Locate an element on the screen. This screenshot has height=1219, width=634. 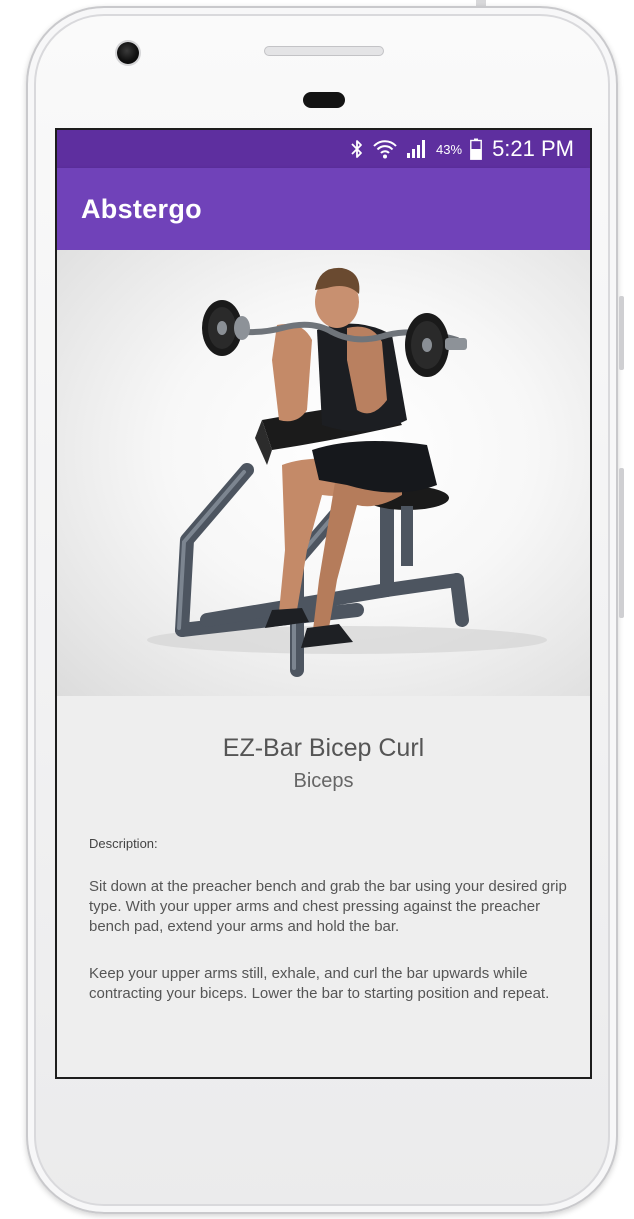
earpiece is located at coordinates (324, 100).